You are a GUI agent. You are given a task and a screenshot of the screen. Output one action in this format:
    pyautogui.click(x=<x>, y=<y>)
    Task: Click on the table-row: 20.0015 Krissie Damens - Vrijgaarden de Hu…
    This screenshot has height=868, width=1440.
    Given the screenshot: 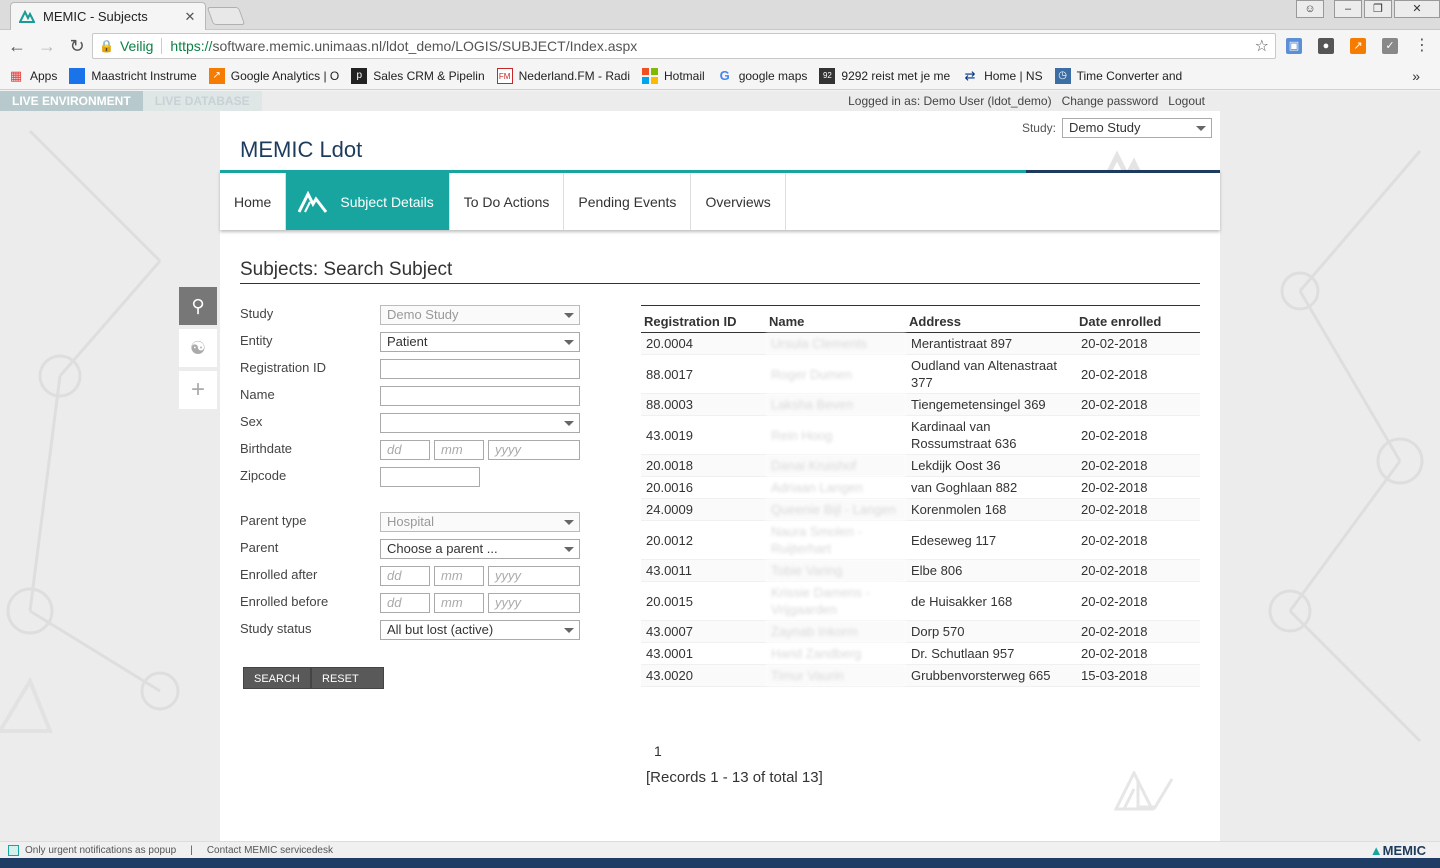 What is the action you would take?
    pyautogui.click(x=920, y=601)
    